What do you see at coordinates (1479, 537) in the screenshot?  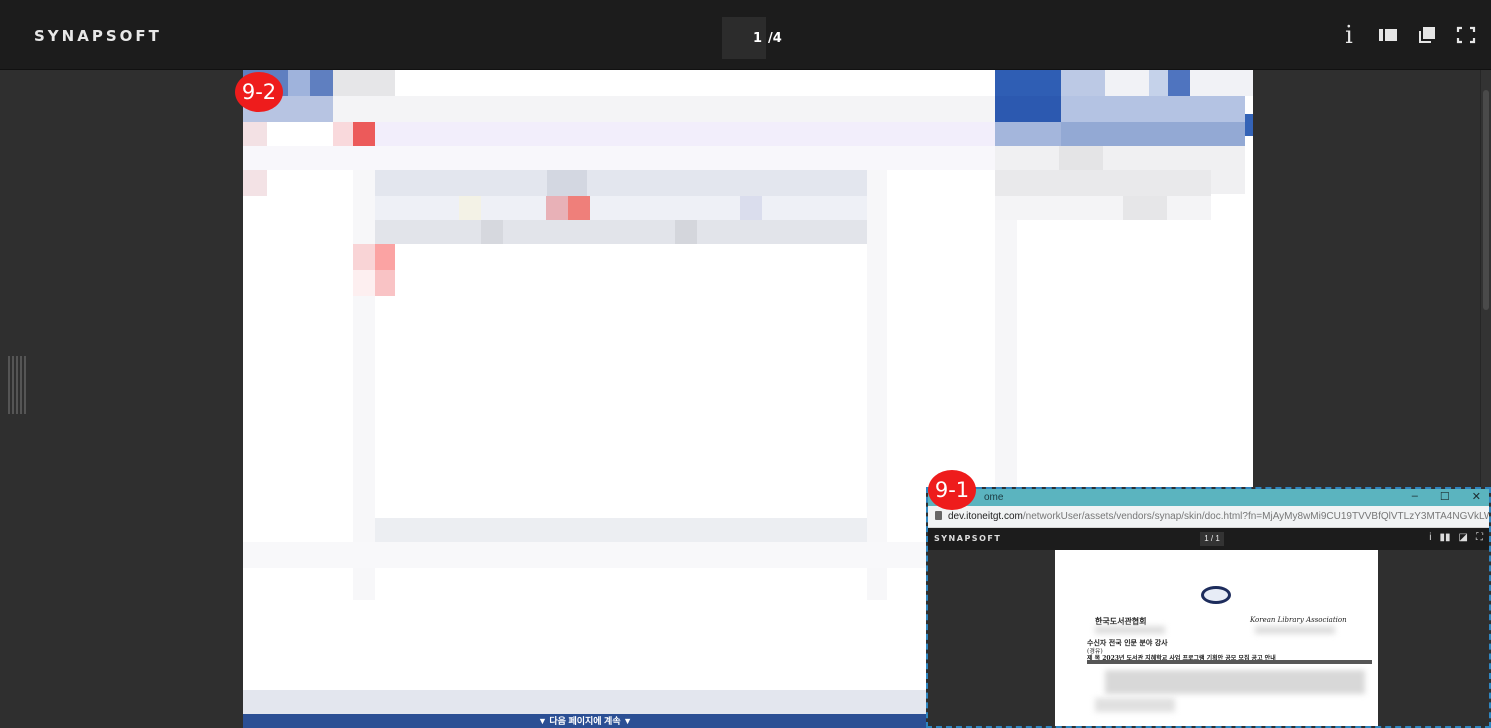 I see `inset-fullscreen-icon: ⛶` at bounding box center [1479, 537].